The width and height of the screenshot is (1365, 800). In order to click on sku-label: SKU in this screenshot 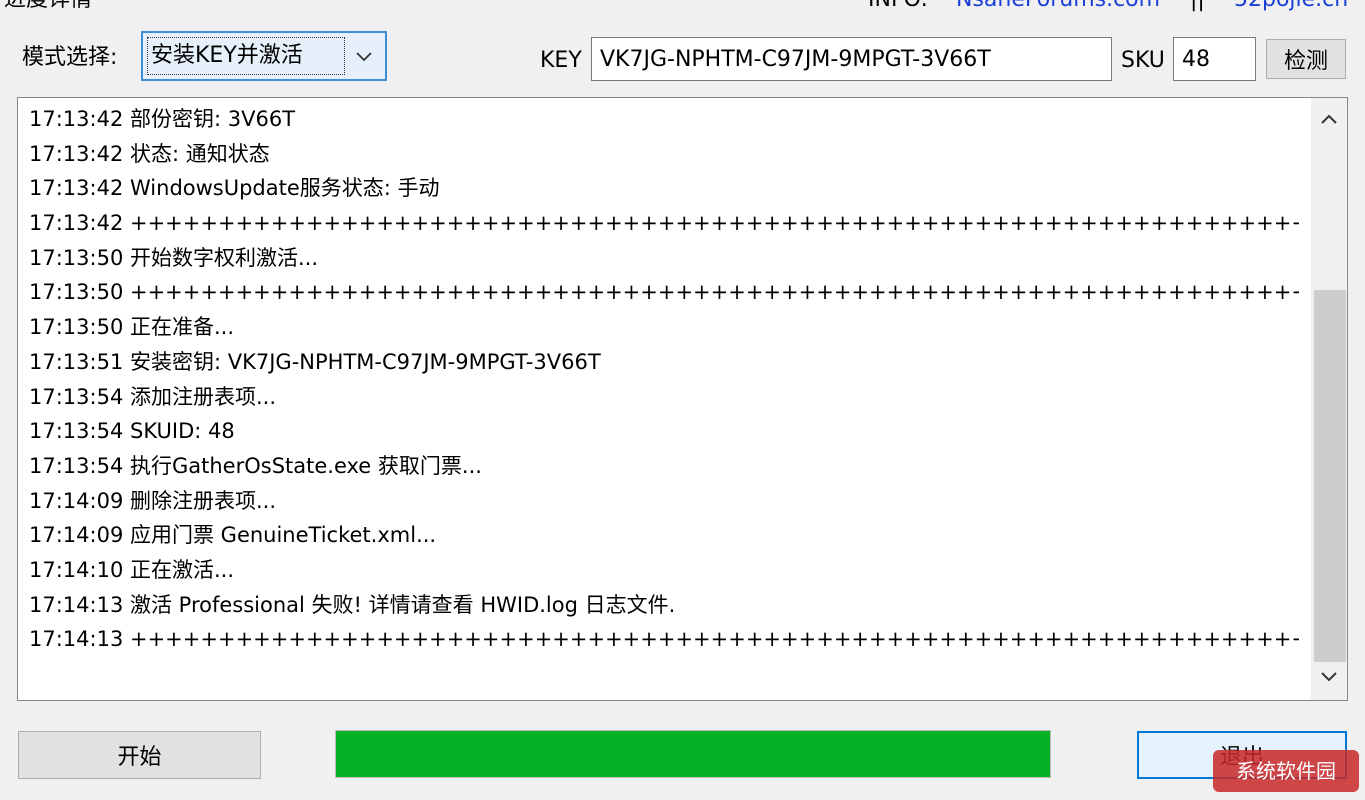, I will do `click(1143, 60)`.